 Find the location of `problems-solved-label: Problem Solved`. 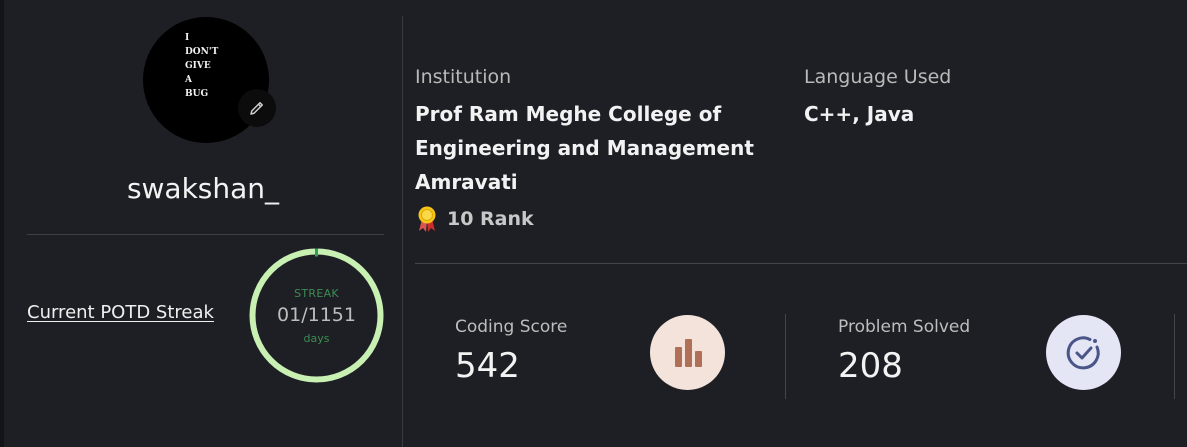

problems-solved-label: Problem Solved is located at coordinates (904, 327).